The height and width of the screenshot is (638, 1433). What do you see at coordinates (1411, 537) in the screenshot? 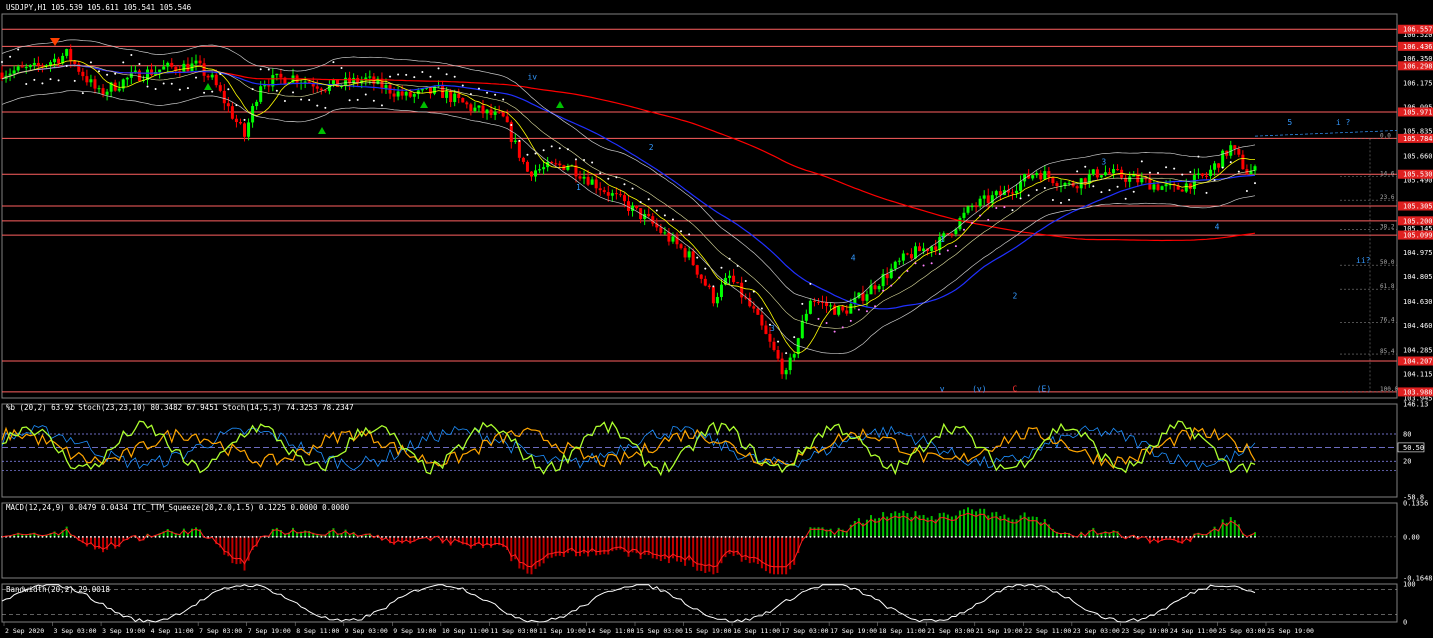
I see `macd-tick-label: 0.00` at bounding box center [1411, 537].